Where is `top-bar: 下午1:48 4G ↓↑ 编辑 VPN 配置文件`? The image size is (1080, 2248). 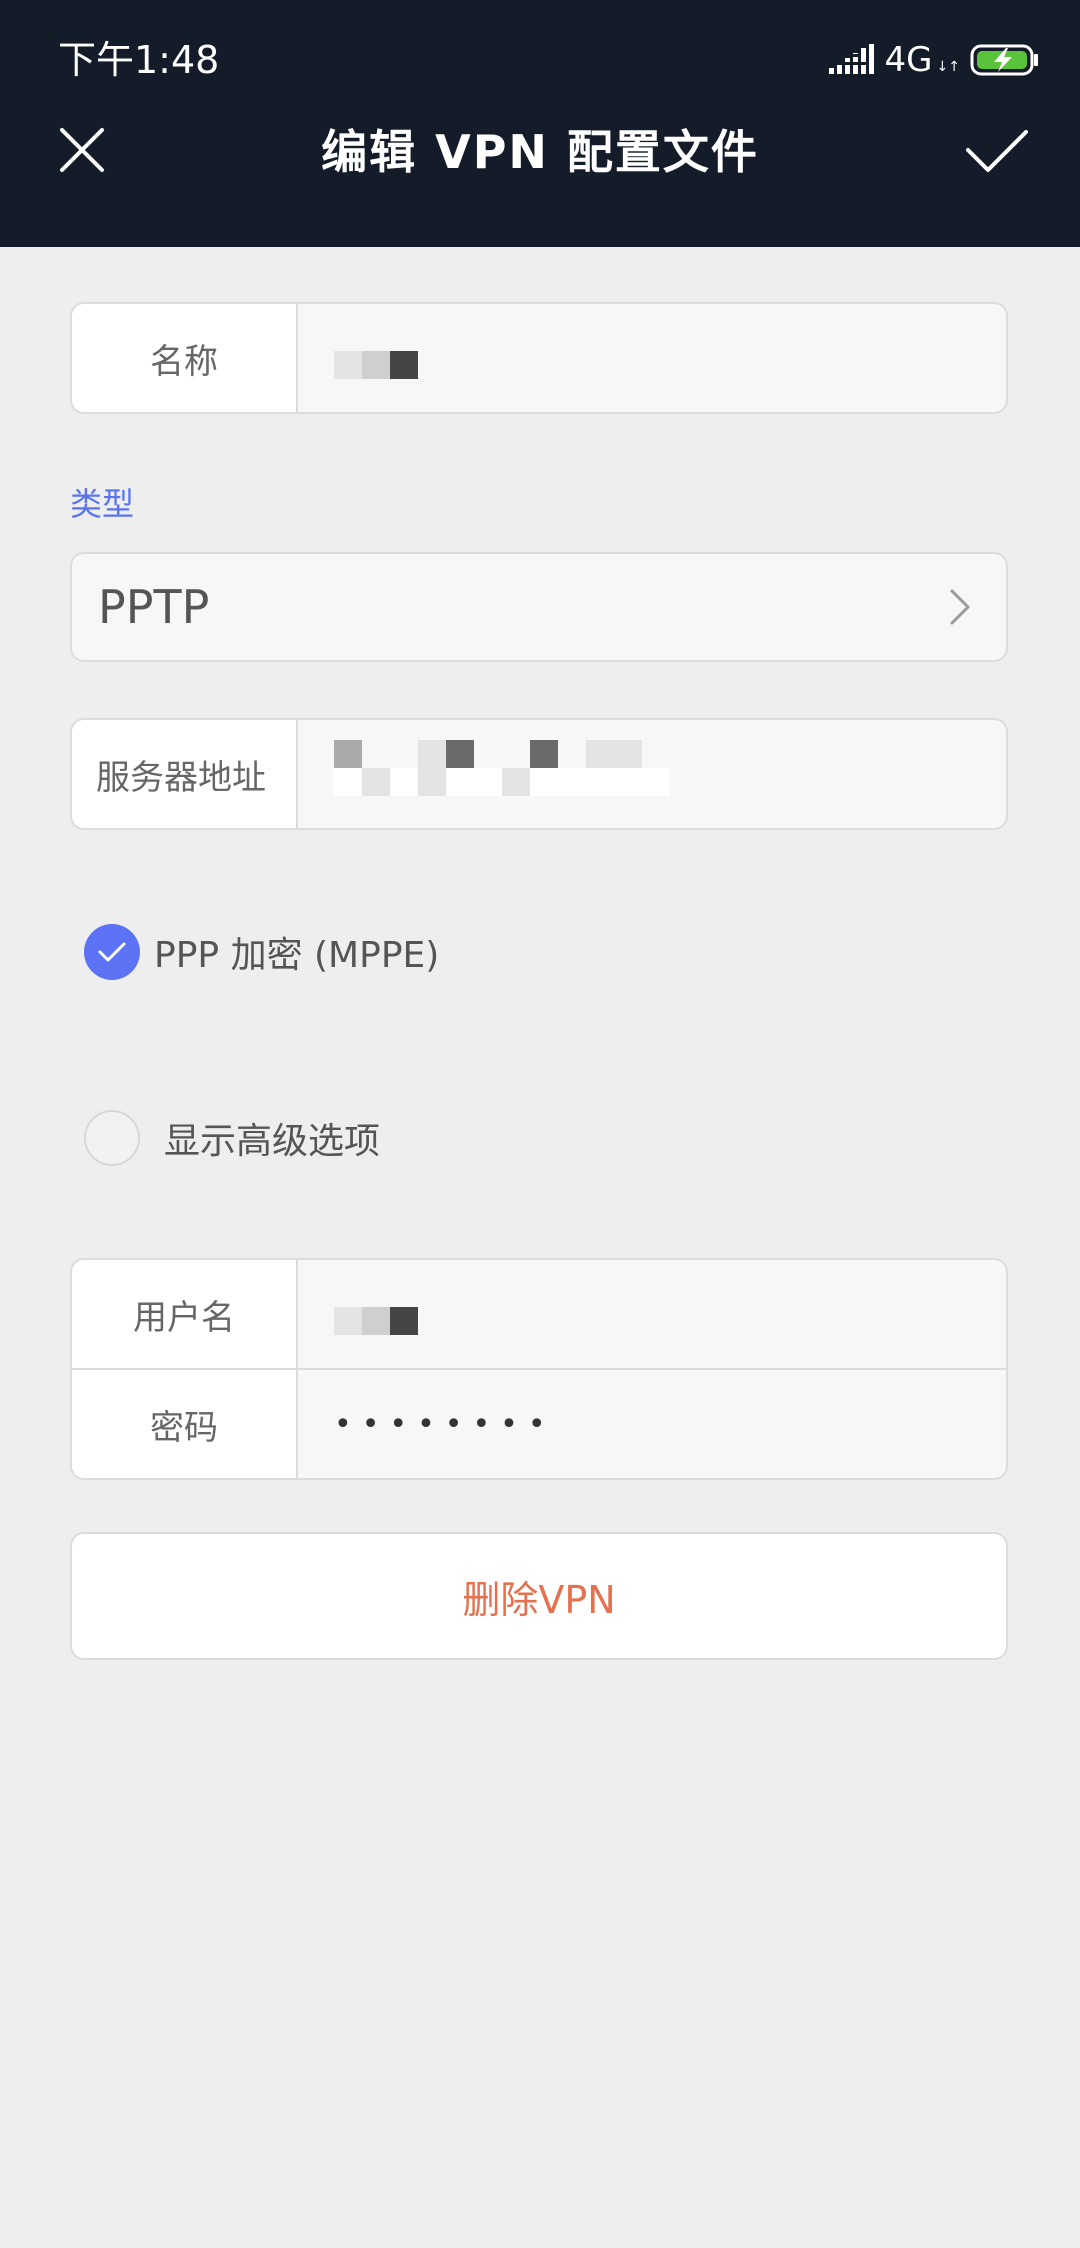
top-bar: 下午1:48 4G ↓↑ 编辑 VPN 配置文件 is located at coordinates (540, 123).